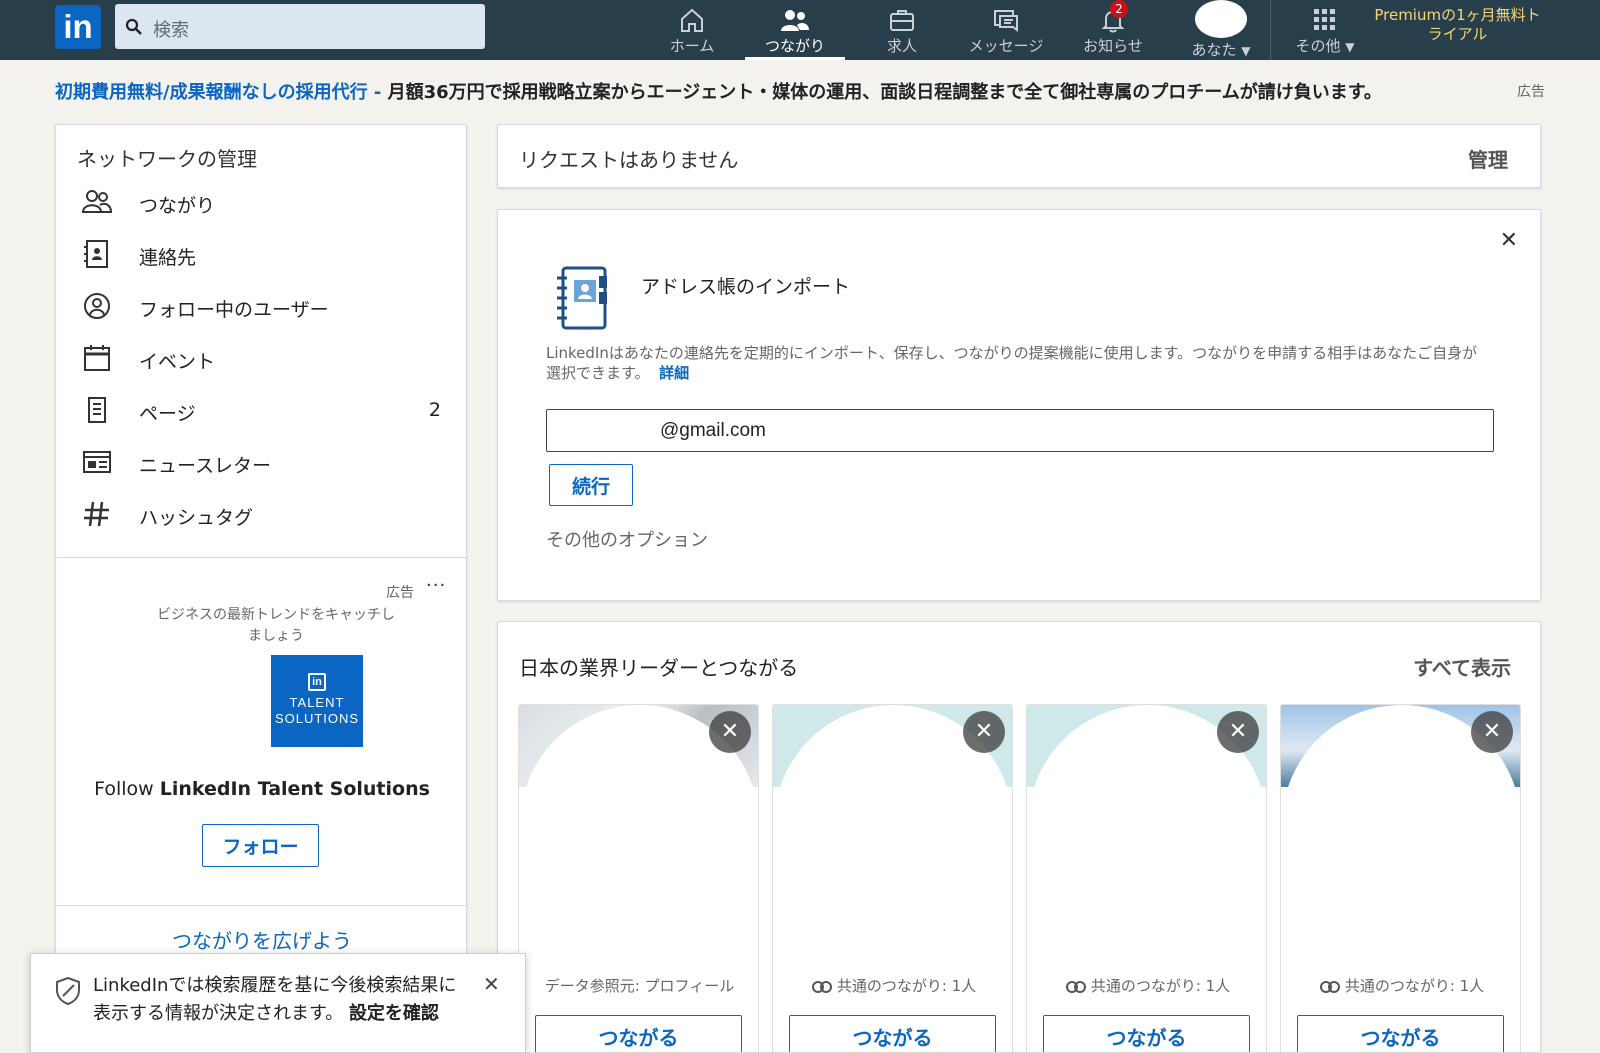  What do you see at coordinates (177, 362) in the screenshot?
I see `sidebar-item-label: イベント` at bounding box center [177, 362].